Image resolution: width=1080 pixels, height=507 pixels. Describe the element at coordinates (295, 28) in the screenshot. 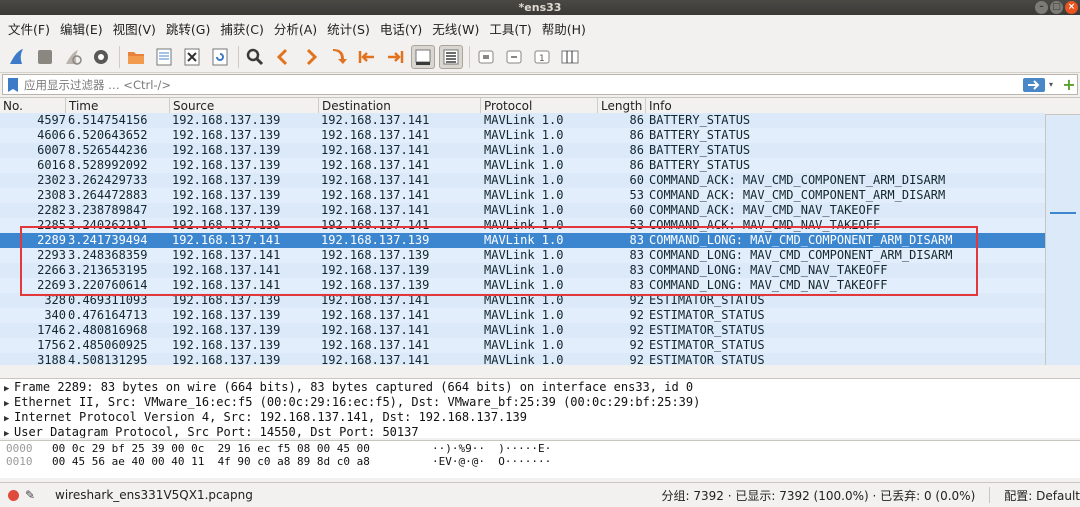

I see `menu-item: 分析(A)` at that location.